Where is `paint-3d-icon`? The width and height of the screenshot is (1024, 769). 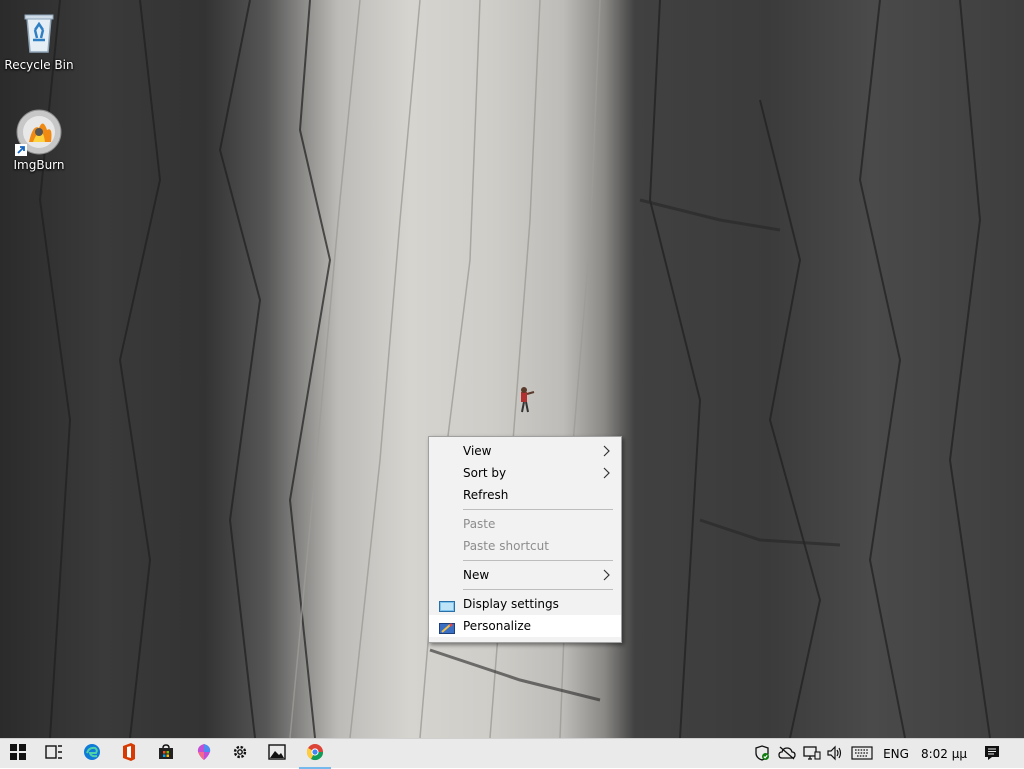 paint-3d-icon is located at coordinates (204, 754).